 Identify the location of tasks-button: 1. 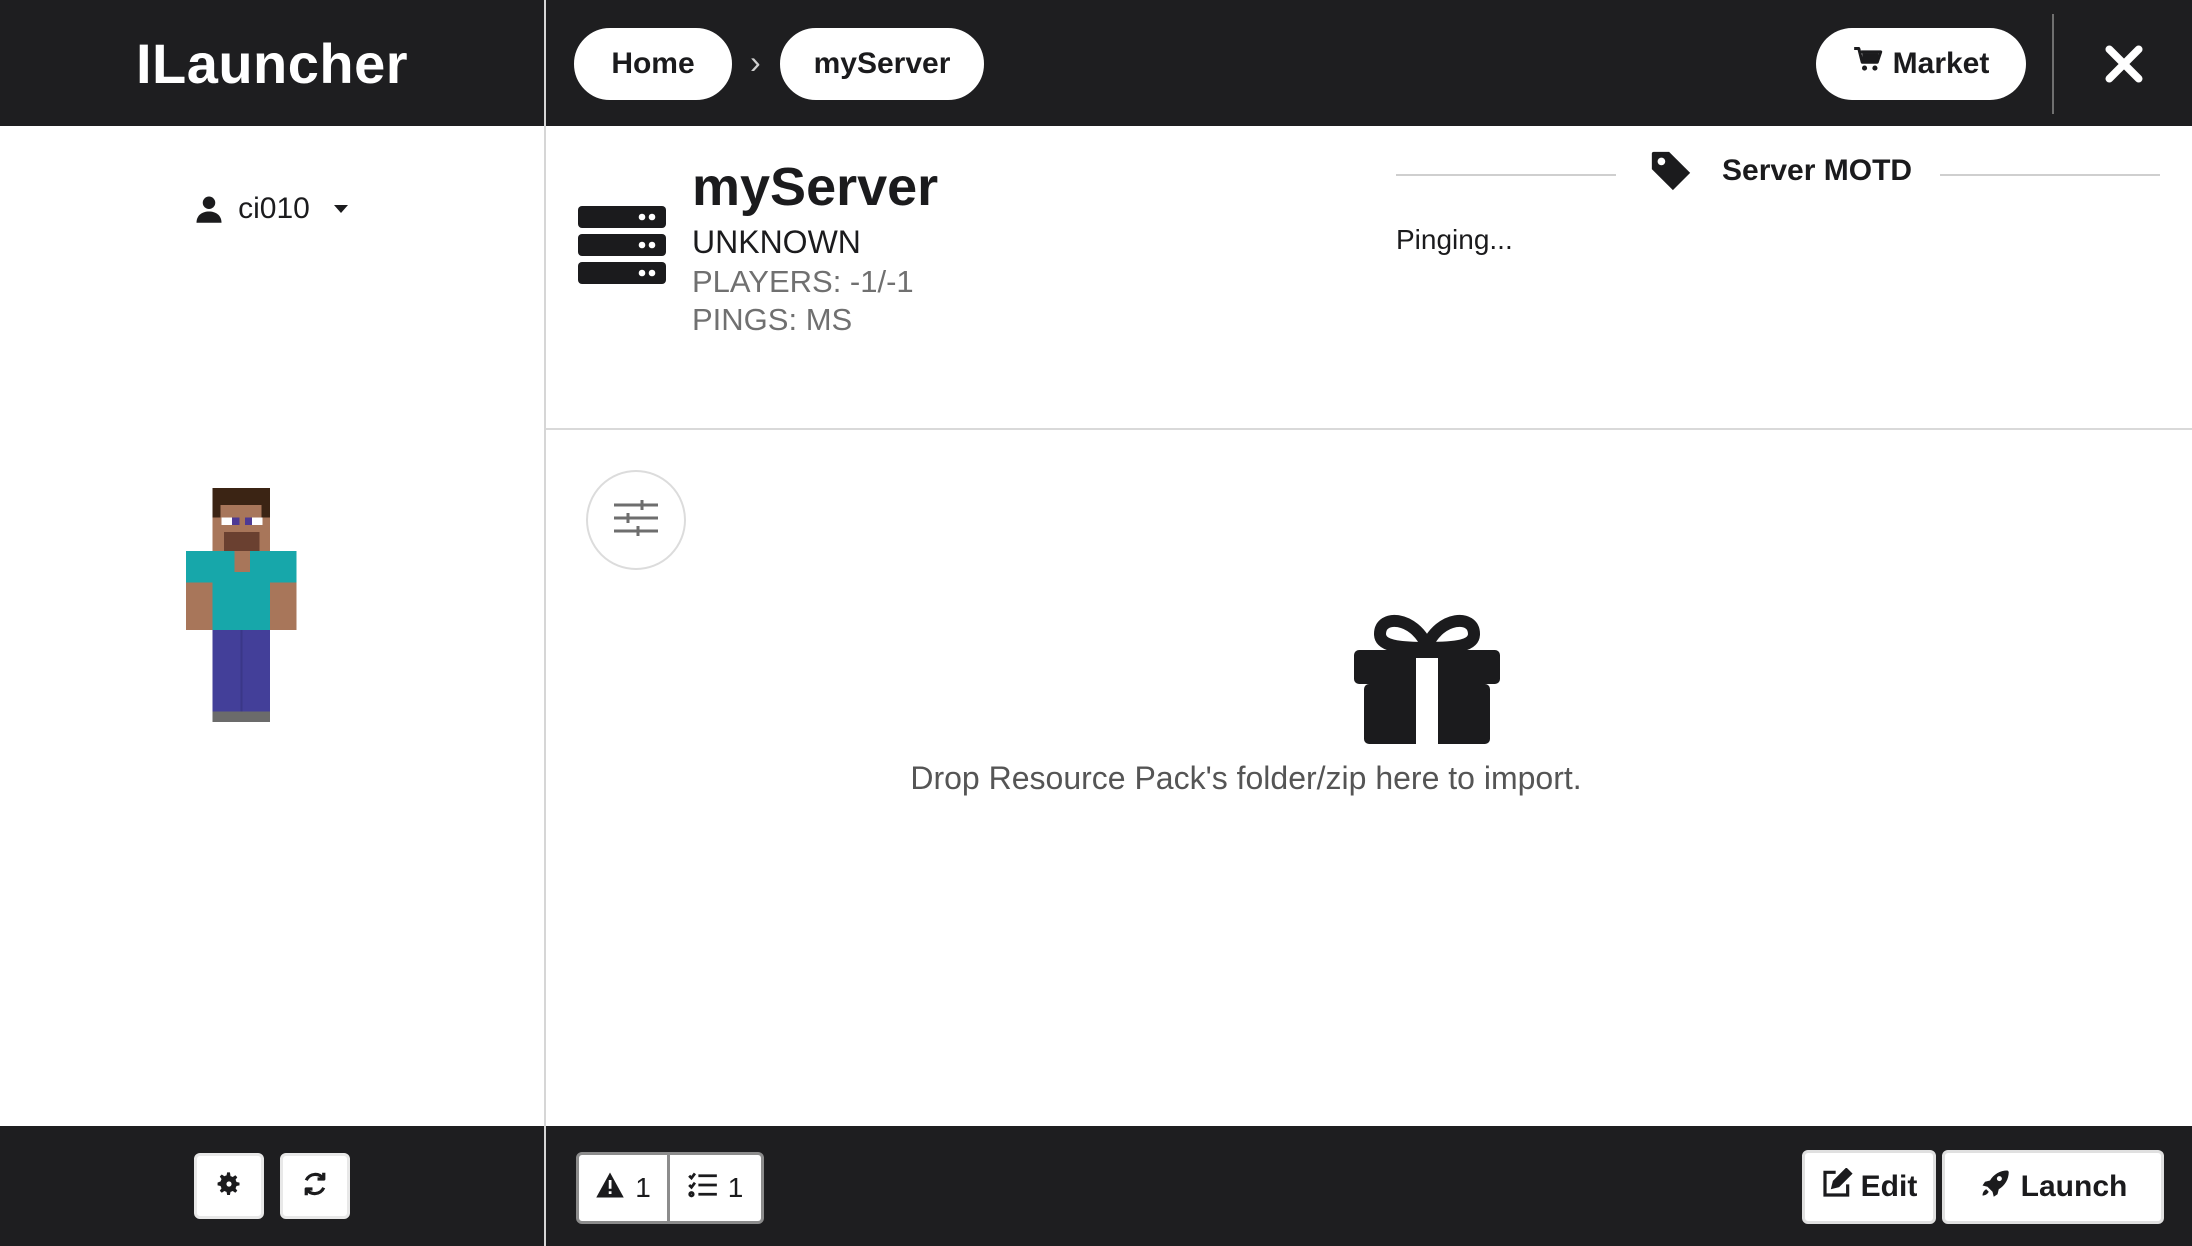
(717, 1188).